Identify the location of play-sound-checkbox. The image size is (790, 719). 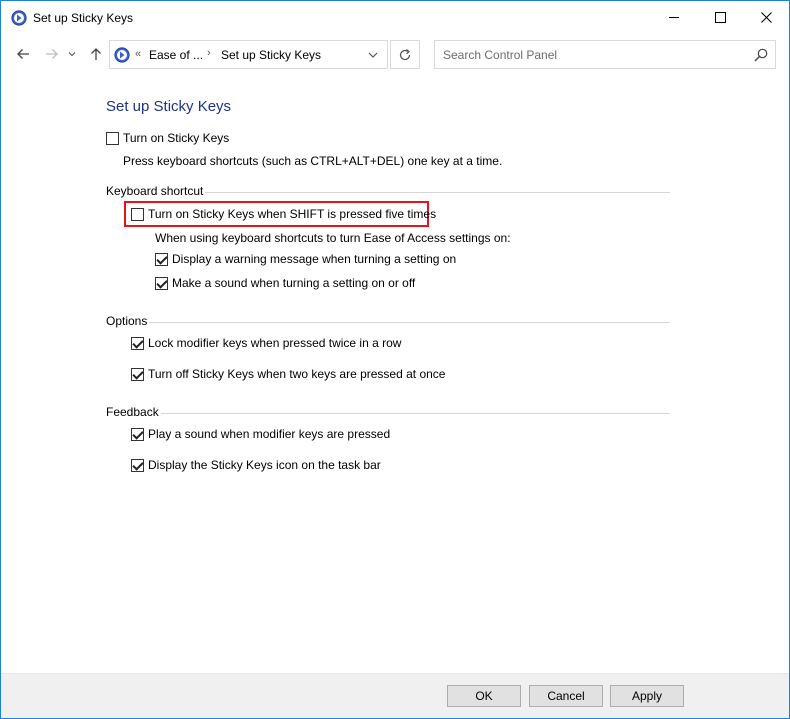
(137, 434).